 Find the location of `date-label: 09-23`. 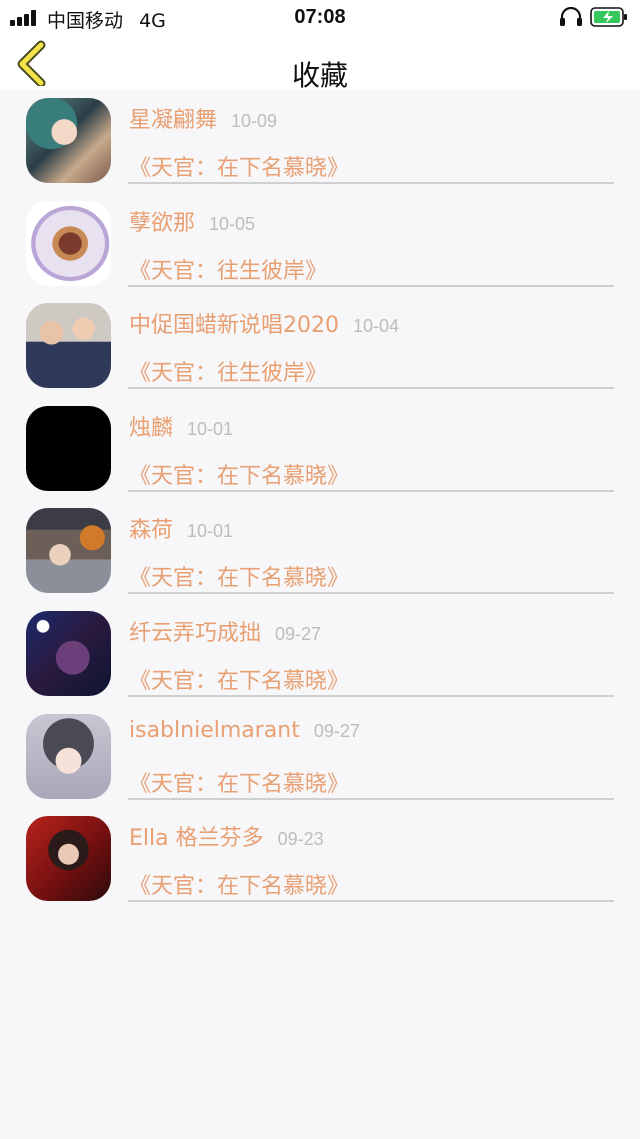

date-label: 09-23 is located at coordinates (300, 839).